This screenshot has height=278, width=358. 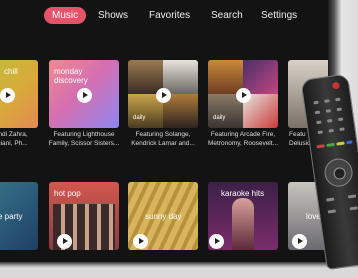 I want to click on card-title: karaoke hits, so click(x=243, y=193).